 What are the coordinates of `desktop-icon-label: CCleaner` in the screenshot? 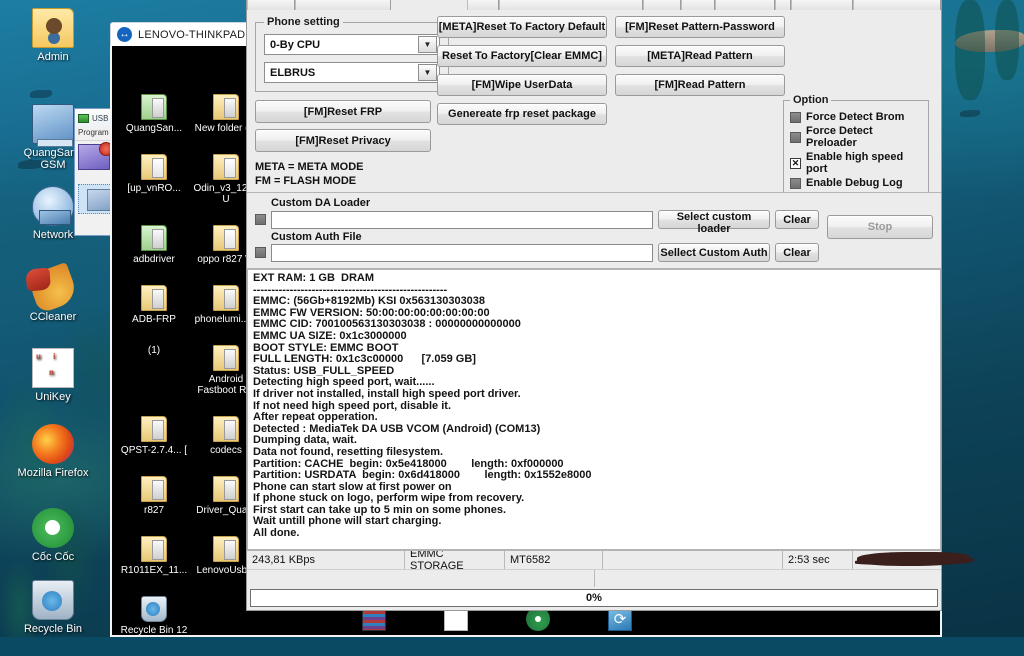 It's located at (53, 317).